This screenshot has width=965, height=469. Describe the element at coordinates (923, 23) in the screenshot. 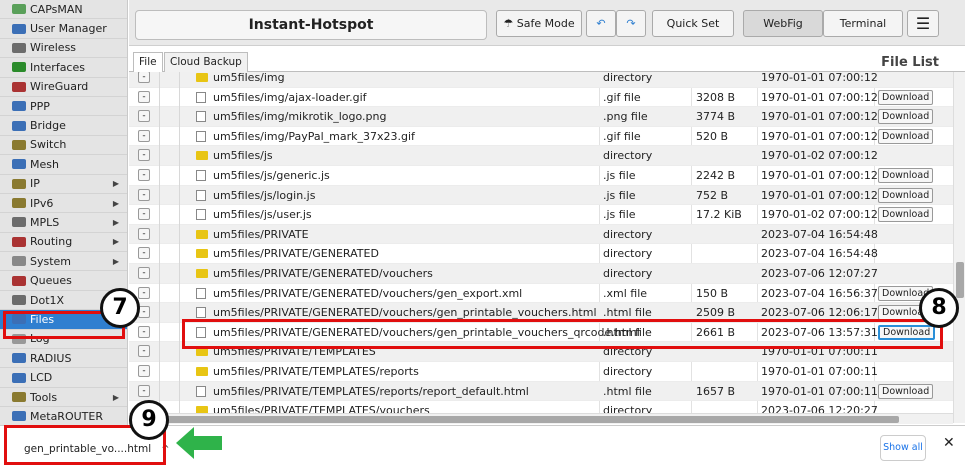

I see `menu-button: ☰` at that location.